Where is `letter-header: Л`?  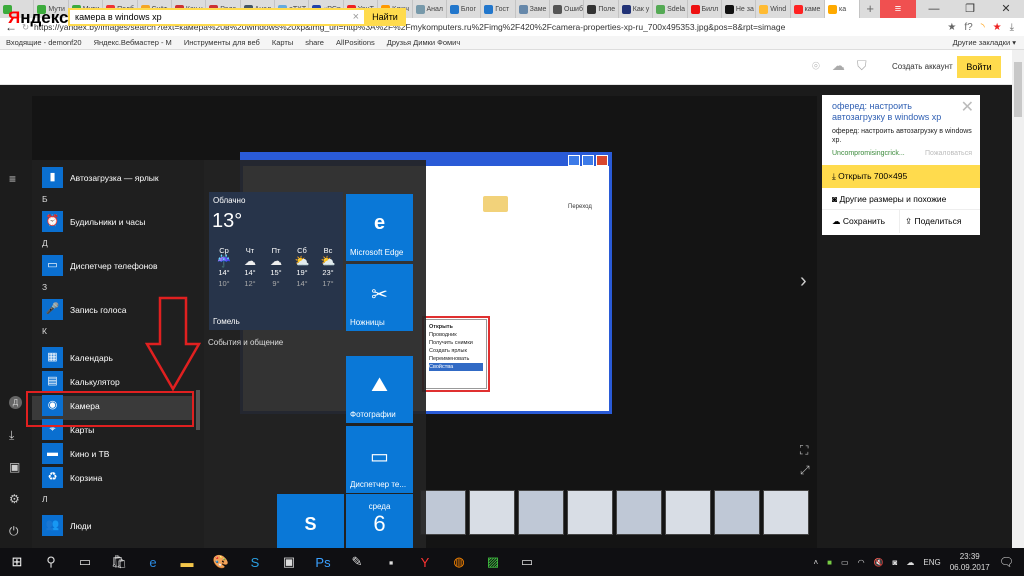
letter-header: Л is located at coordinates (45, 499).